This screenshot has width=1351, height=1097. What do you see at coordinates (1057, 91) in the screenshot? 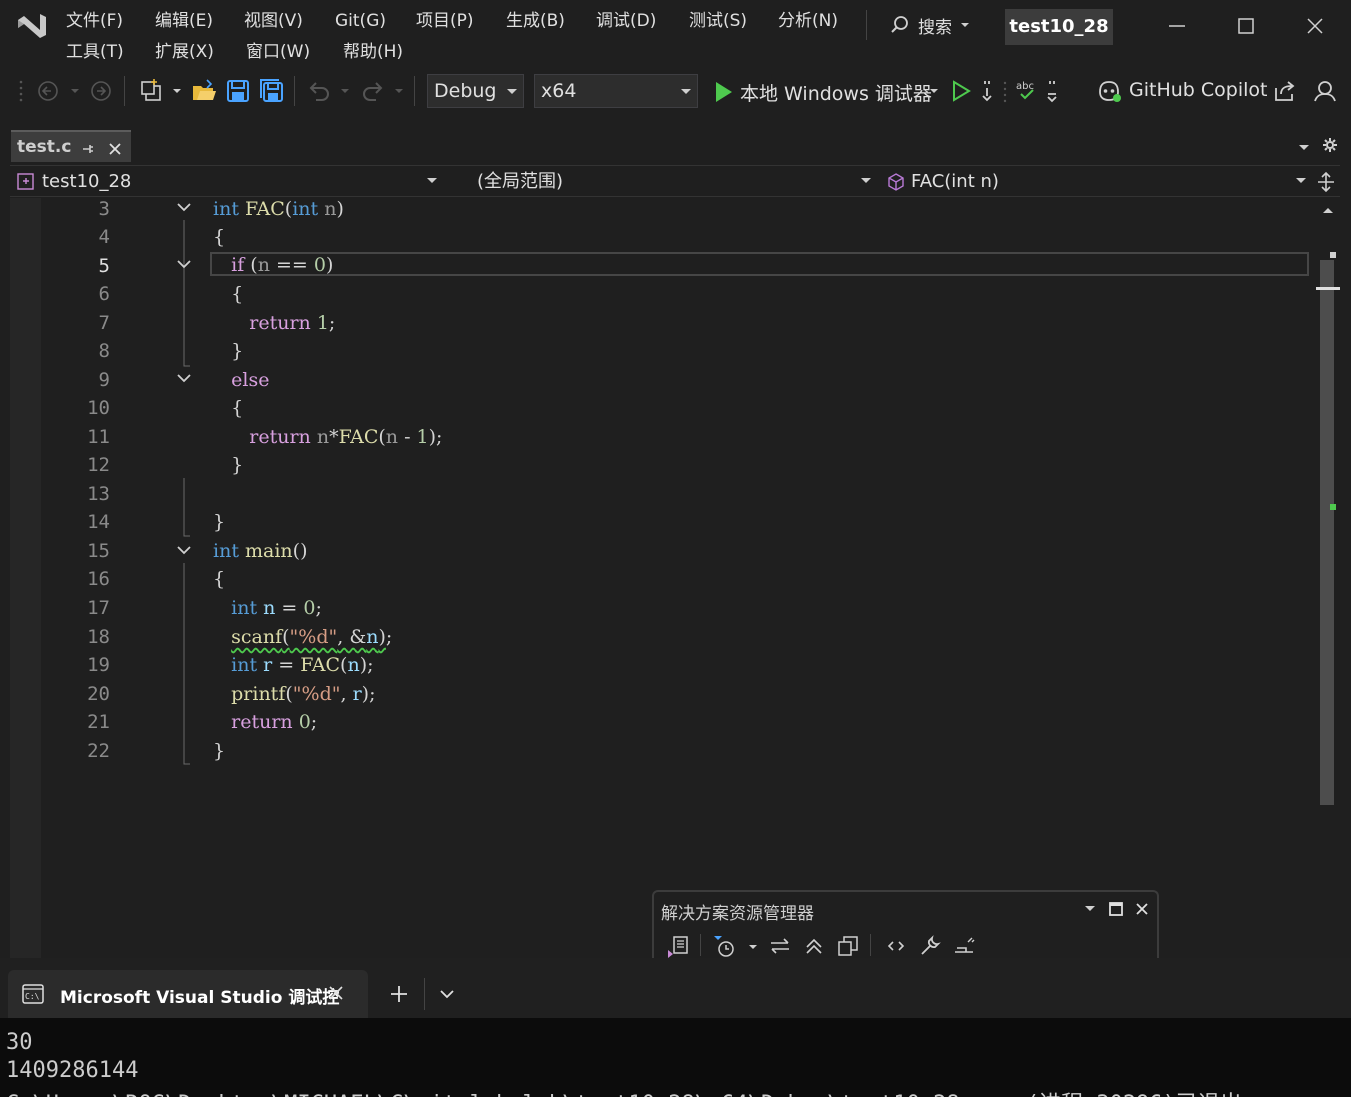
I see `toolbar-overflow-icon` at bounding box center [1057, 91].